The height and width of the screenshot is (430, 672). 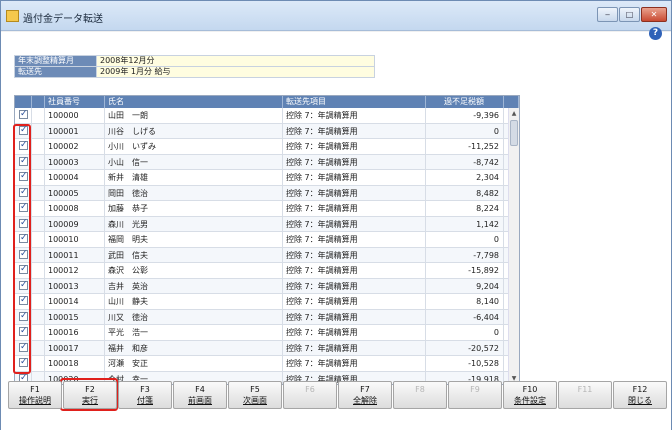 What do you see at coordinates (75, 102) in the screenshot?
I see `header-employee-no: 社員番号` at bounding box center [75, 102].